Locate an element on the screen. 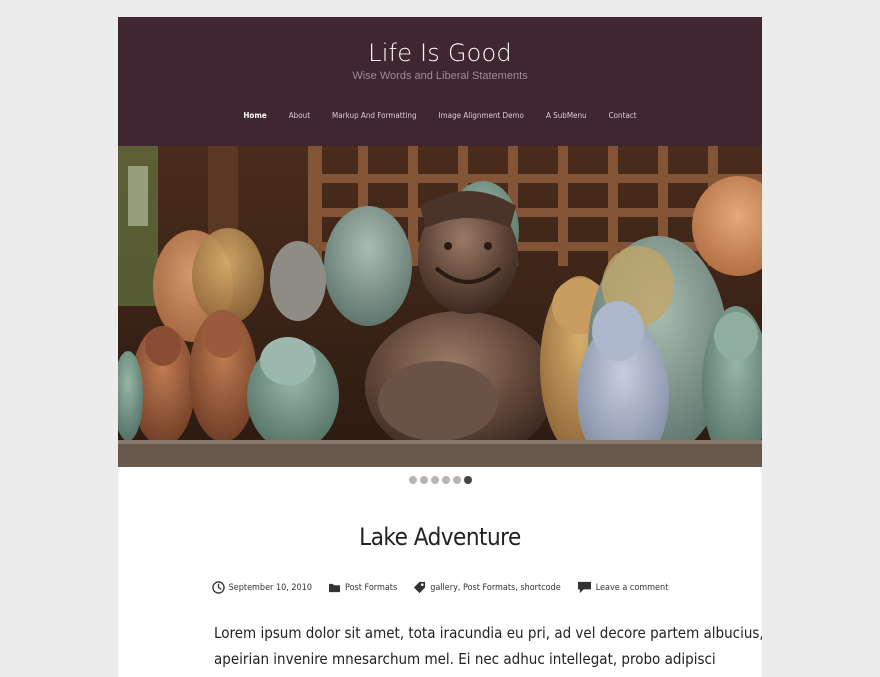 This screenshot has height=677, width=880. nav-item-image-alignment-demo: Image Alignment Demo is located at coordinates (481, 116).